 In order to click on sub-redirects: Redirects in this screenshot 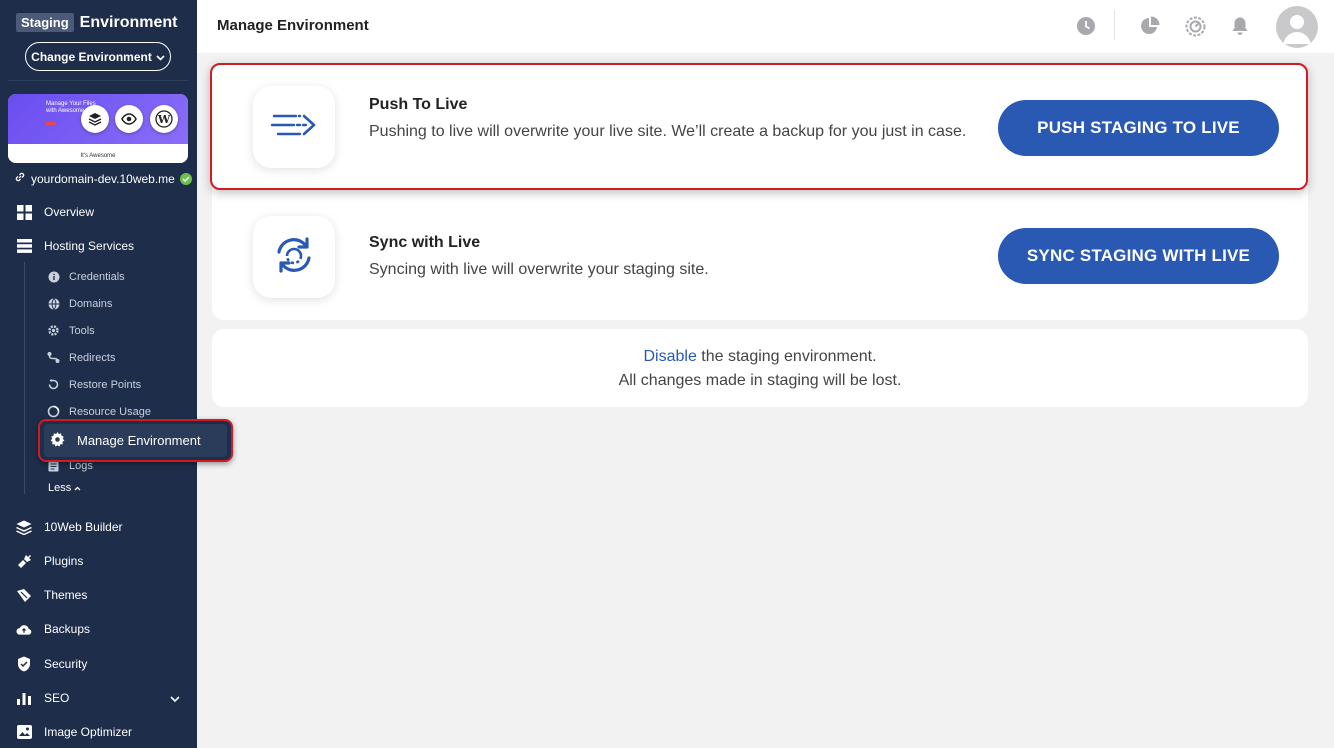, I will do `click(81, 357)`.